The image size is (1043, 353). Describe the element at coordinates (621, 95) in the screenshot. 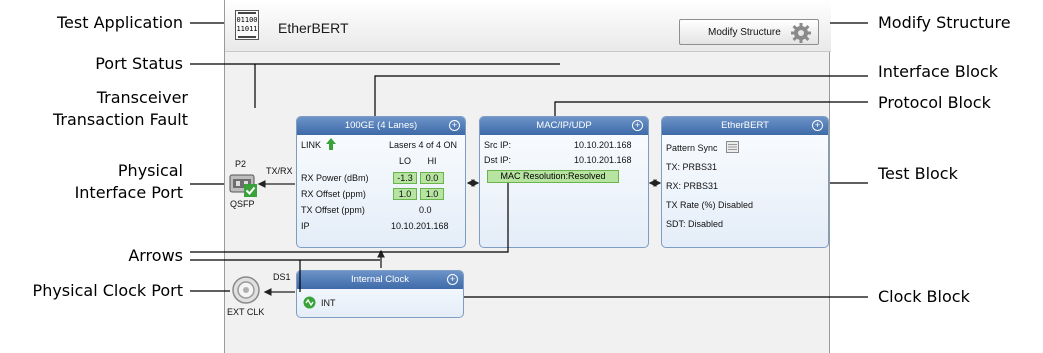

I see `leader-interface-block` at that location.